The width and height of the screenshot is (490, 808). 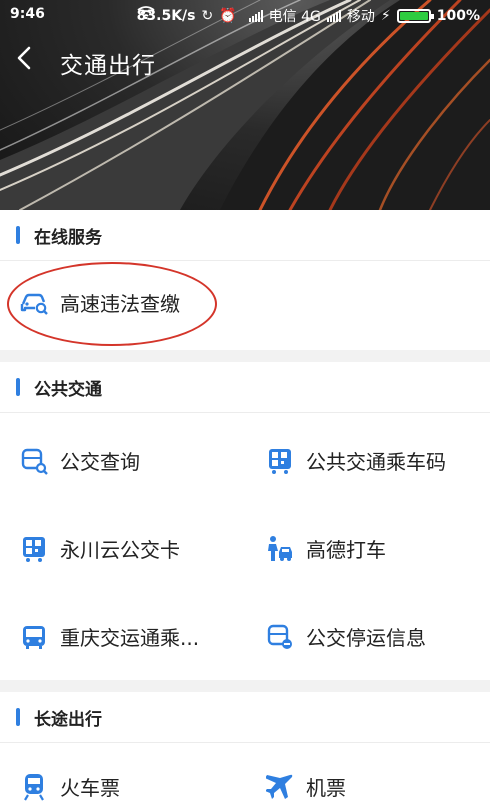 What do you see at coordinates (280, 637) in the screenshot?
I see `bus-stop-icon` at bounding box center [280, 637].